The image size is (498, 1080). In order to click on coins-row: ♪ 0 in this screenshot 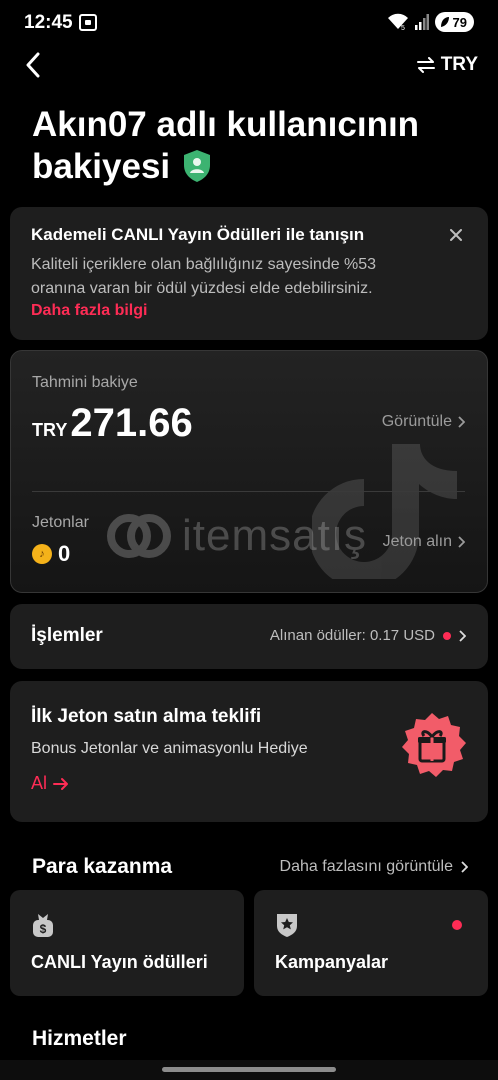, I will do `click(51, 554)`.